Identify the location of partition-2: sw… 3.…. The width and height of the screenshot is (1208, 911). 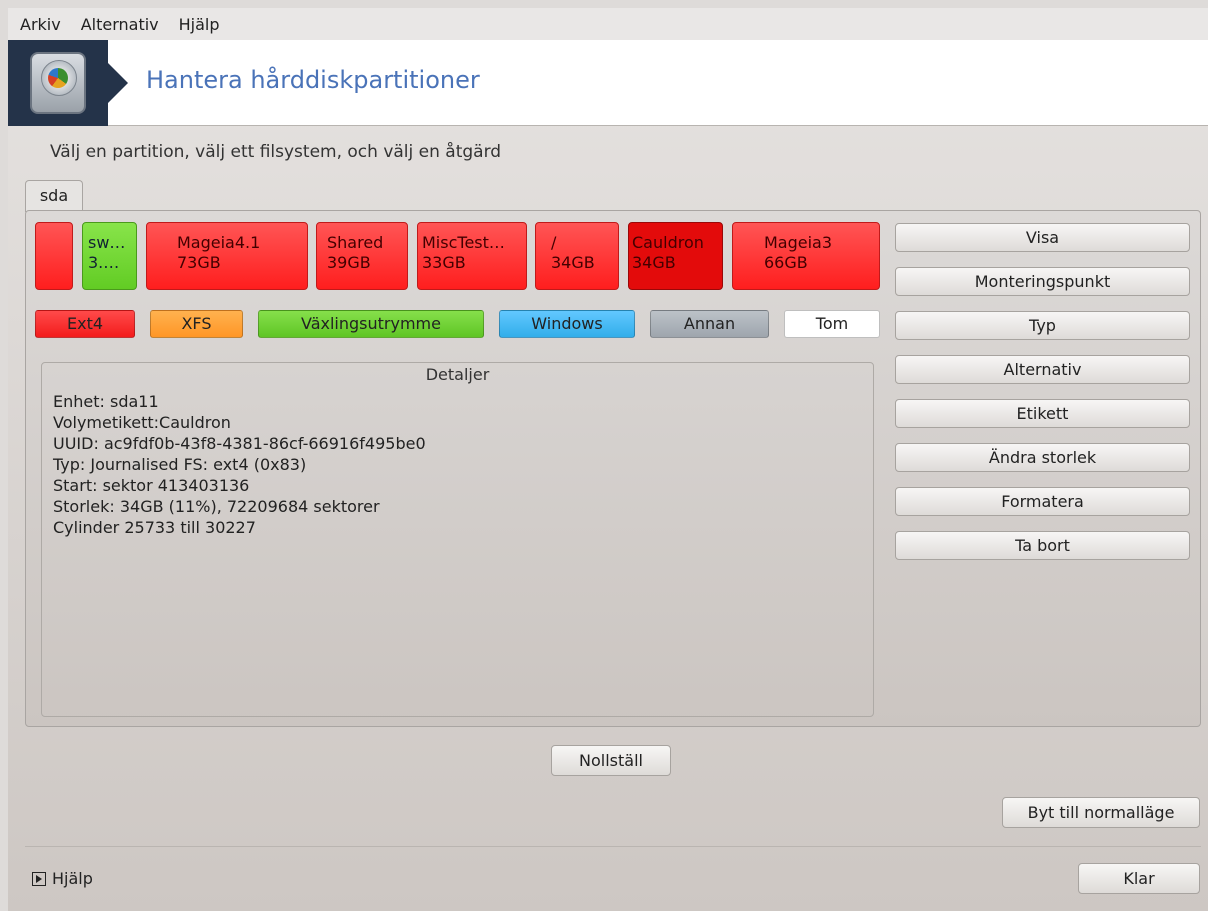
(109, 256).